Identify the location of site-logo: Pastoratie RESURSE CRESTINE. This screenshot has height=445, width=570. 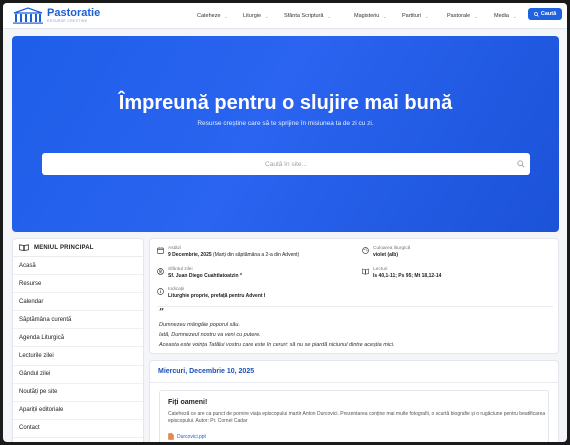
(56, 15).